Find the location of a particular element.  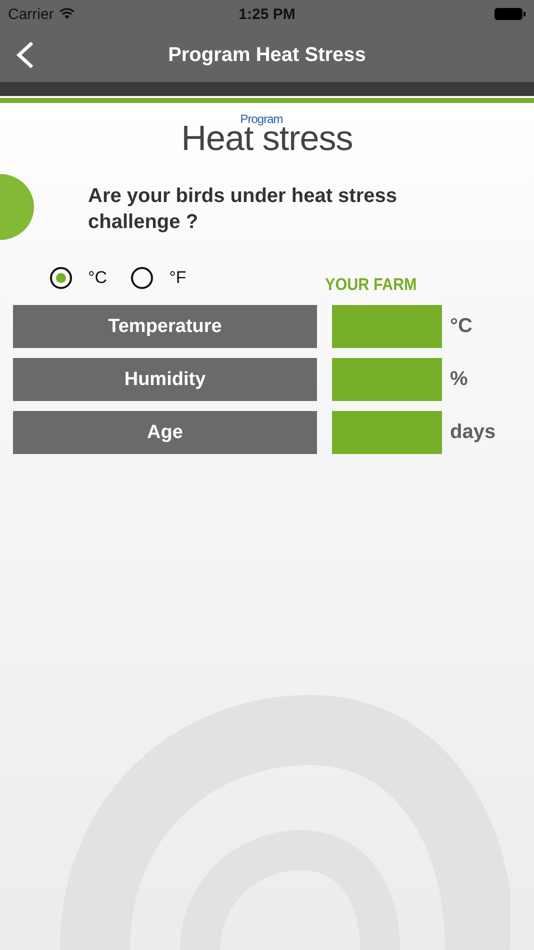

back-button is located at coordinates (25, 55).